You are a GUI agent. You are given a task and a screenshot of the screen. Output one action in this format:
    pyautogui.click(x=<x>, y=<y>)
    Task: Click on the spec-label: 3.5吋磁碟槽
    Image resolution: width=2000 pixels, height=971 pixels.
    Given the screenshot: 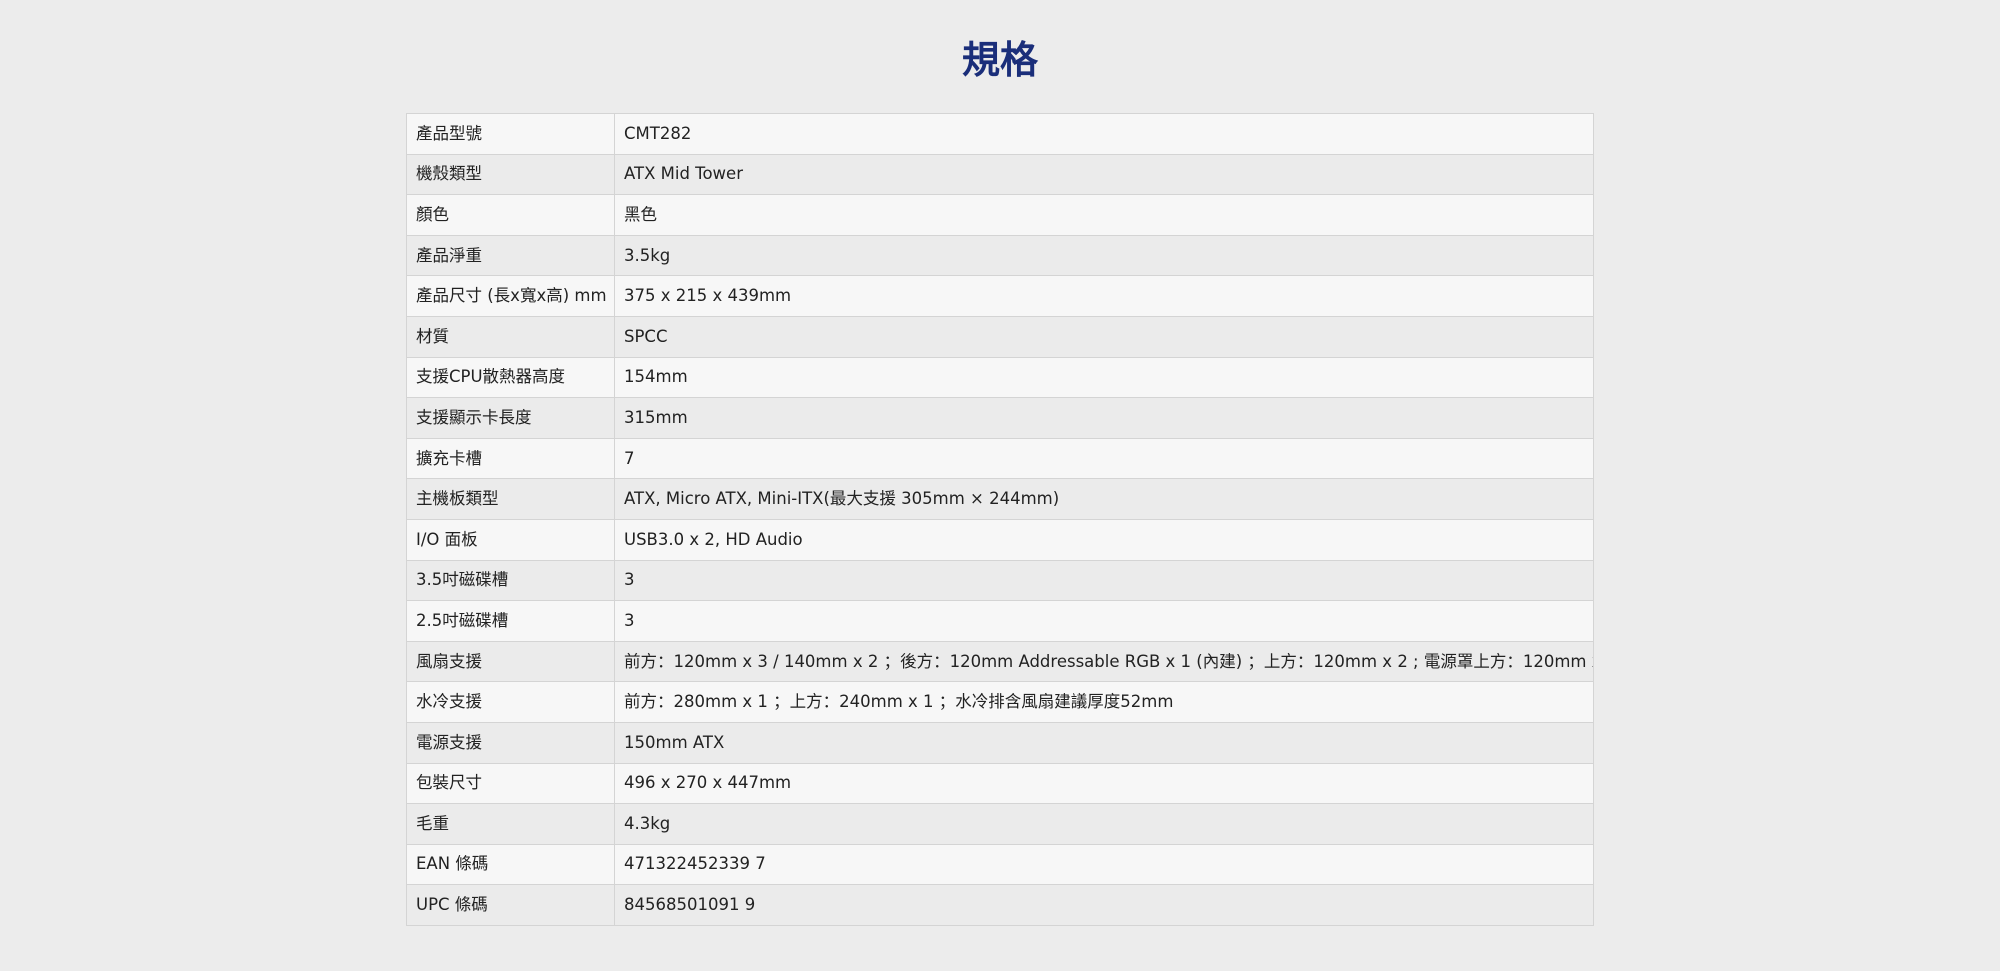 What is the action you would take?
    pyautogui.click(x=510, y=580)
    